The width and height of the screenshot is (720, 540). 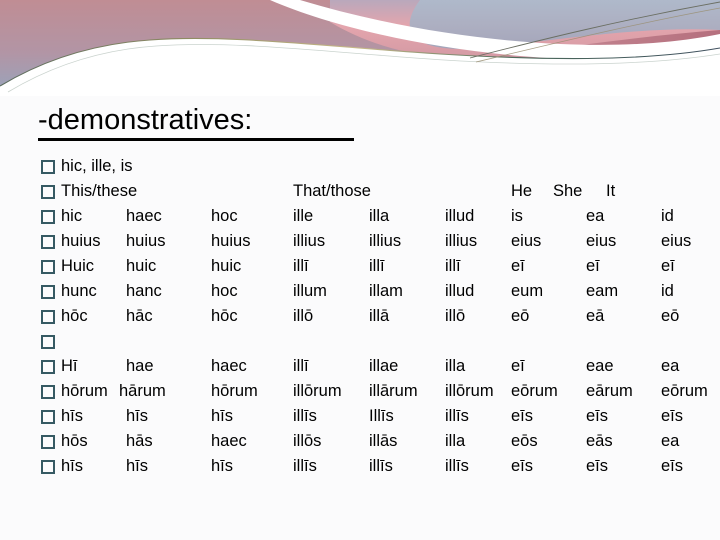 What do you see at coordinates (145, 120) in the screenshot?
I see `page-title-text: -demonstratives:` at bounding box center [145, 120].